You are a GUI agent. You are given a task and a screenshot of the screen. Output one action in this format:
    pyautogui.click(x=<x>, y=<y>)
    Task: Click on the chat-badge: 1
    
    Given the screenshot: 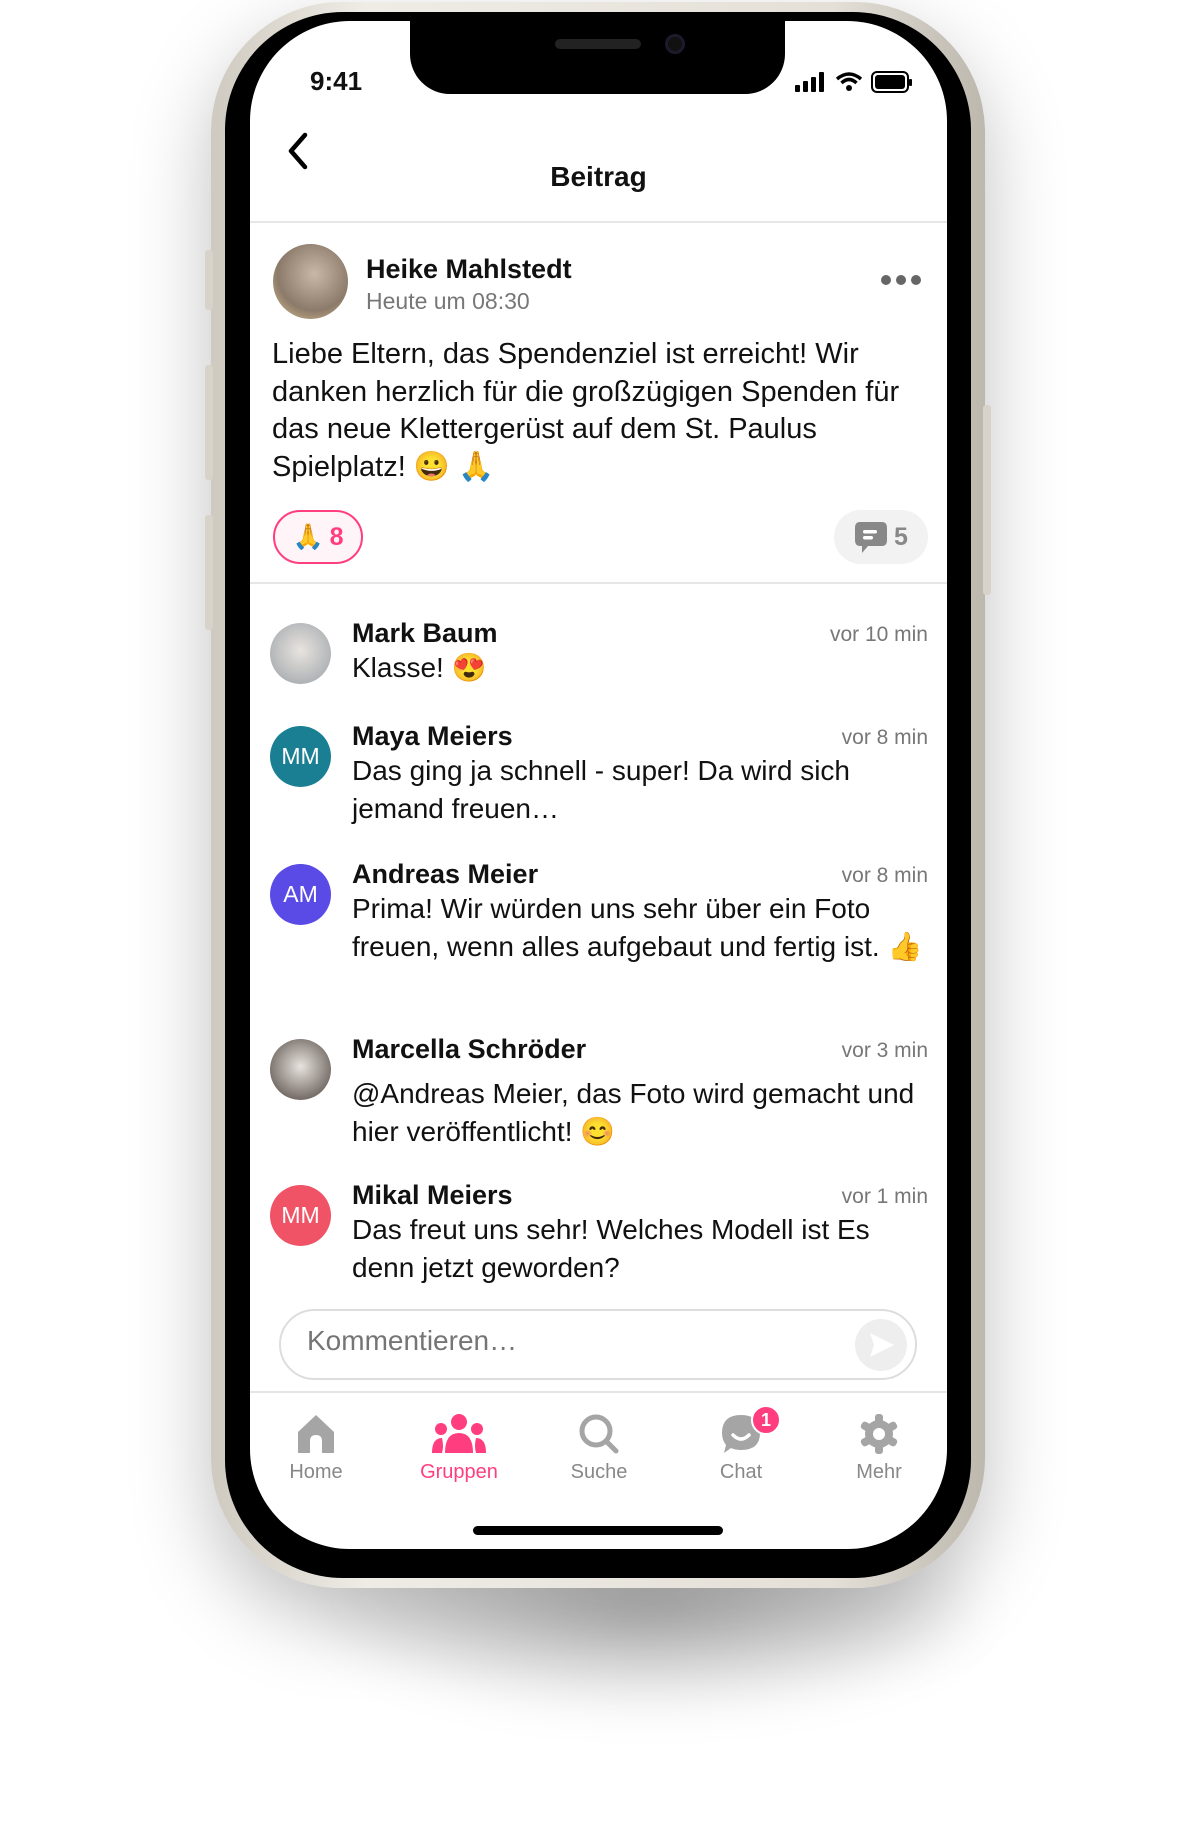 What is the action you would take?
    pyautogui.click(x=766, y=1420)
    